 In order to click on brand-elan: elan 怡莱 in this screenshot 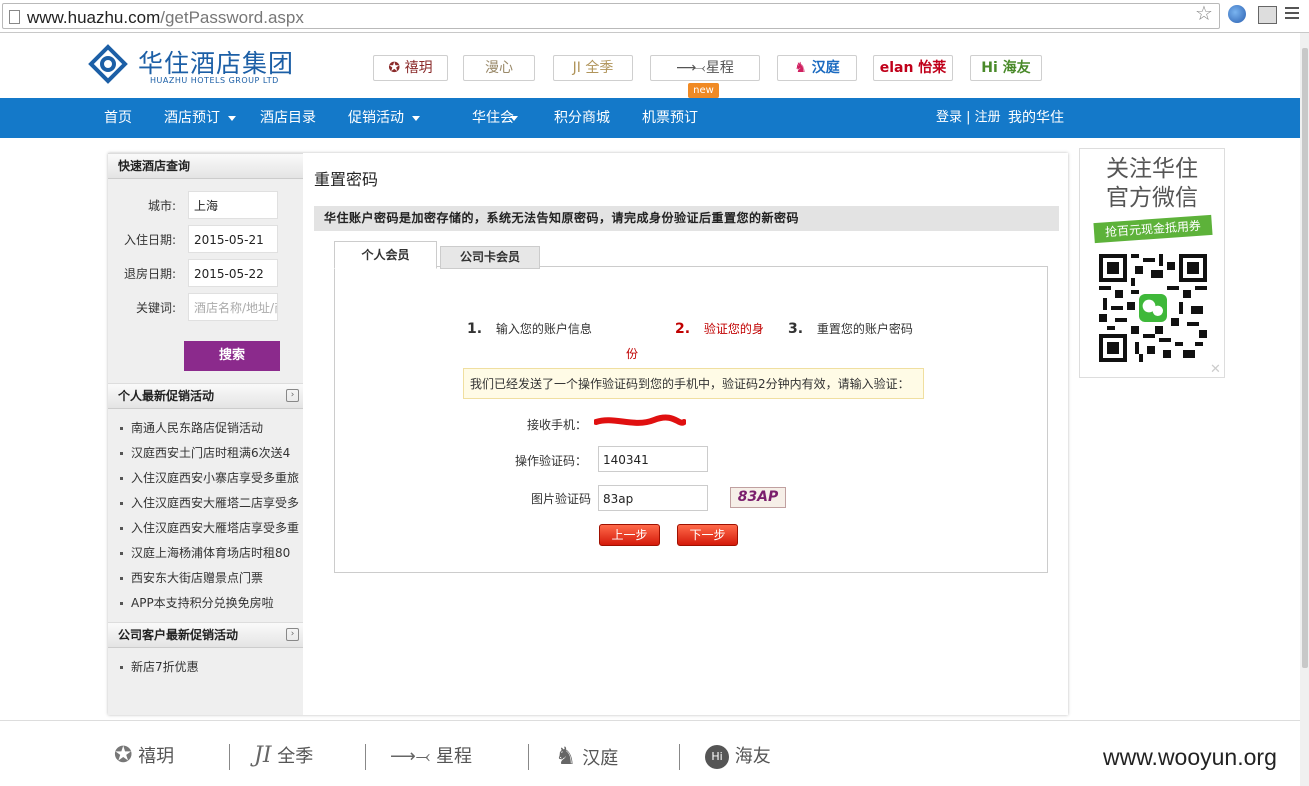, I will do `click(913, 68)`.